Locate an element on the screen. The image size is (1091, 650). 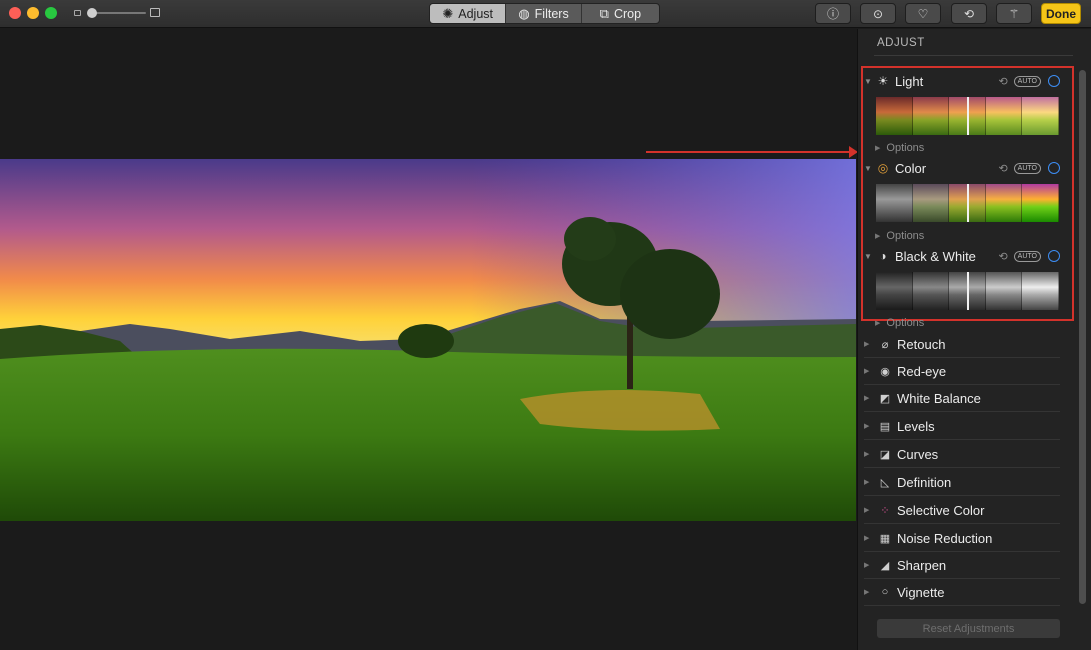
white-balance-icon: ◩ is located at coordinates (885, 398).